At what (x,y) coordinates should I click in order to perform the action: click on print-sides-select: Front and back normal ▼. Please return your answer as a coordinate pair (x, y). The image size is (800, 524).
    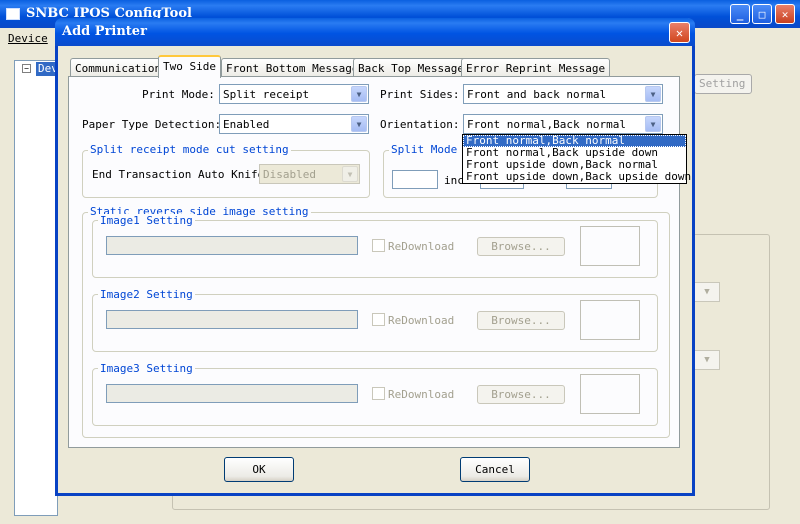
    Looking at the image, I should click on (563, 94).